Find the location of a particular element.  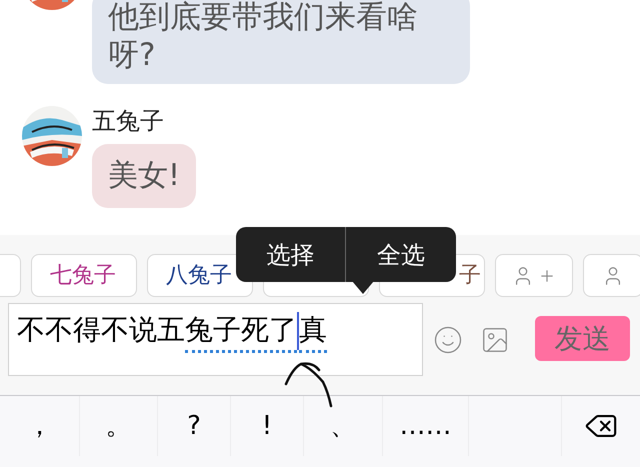

input-text: 不不得不说五 is located at coordinates (101, 330).